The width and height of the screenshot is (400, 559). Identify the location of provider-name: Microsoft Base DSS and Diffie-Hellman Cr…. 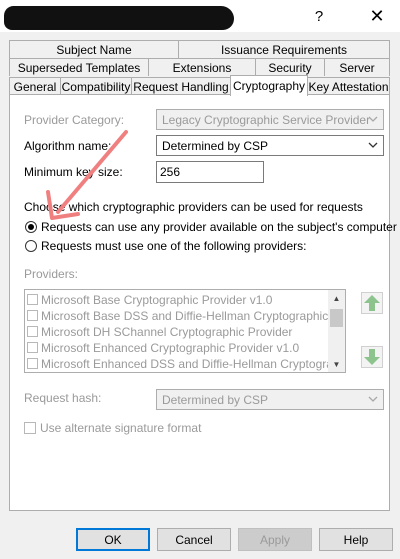
(193, 316).